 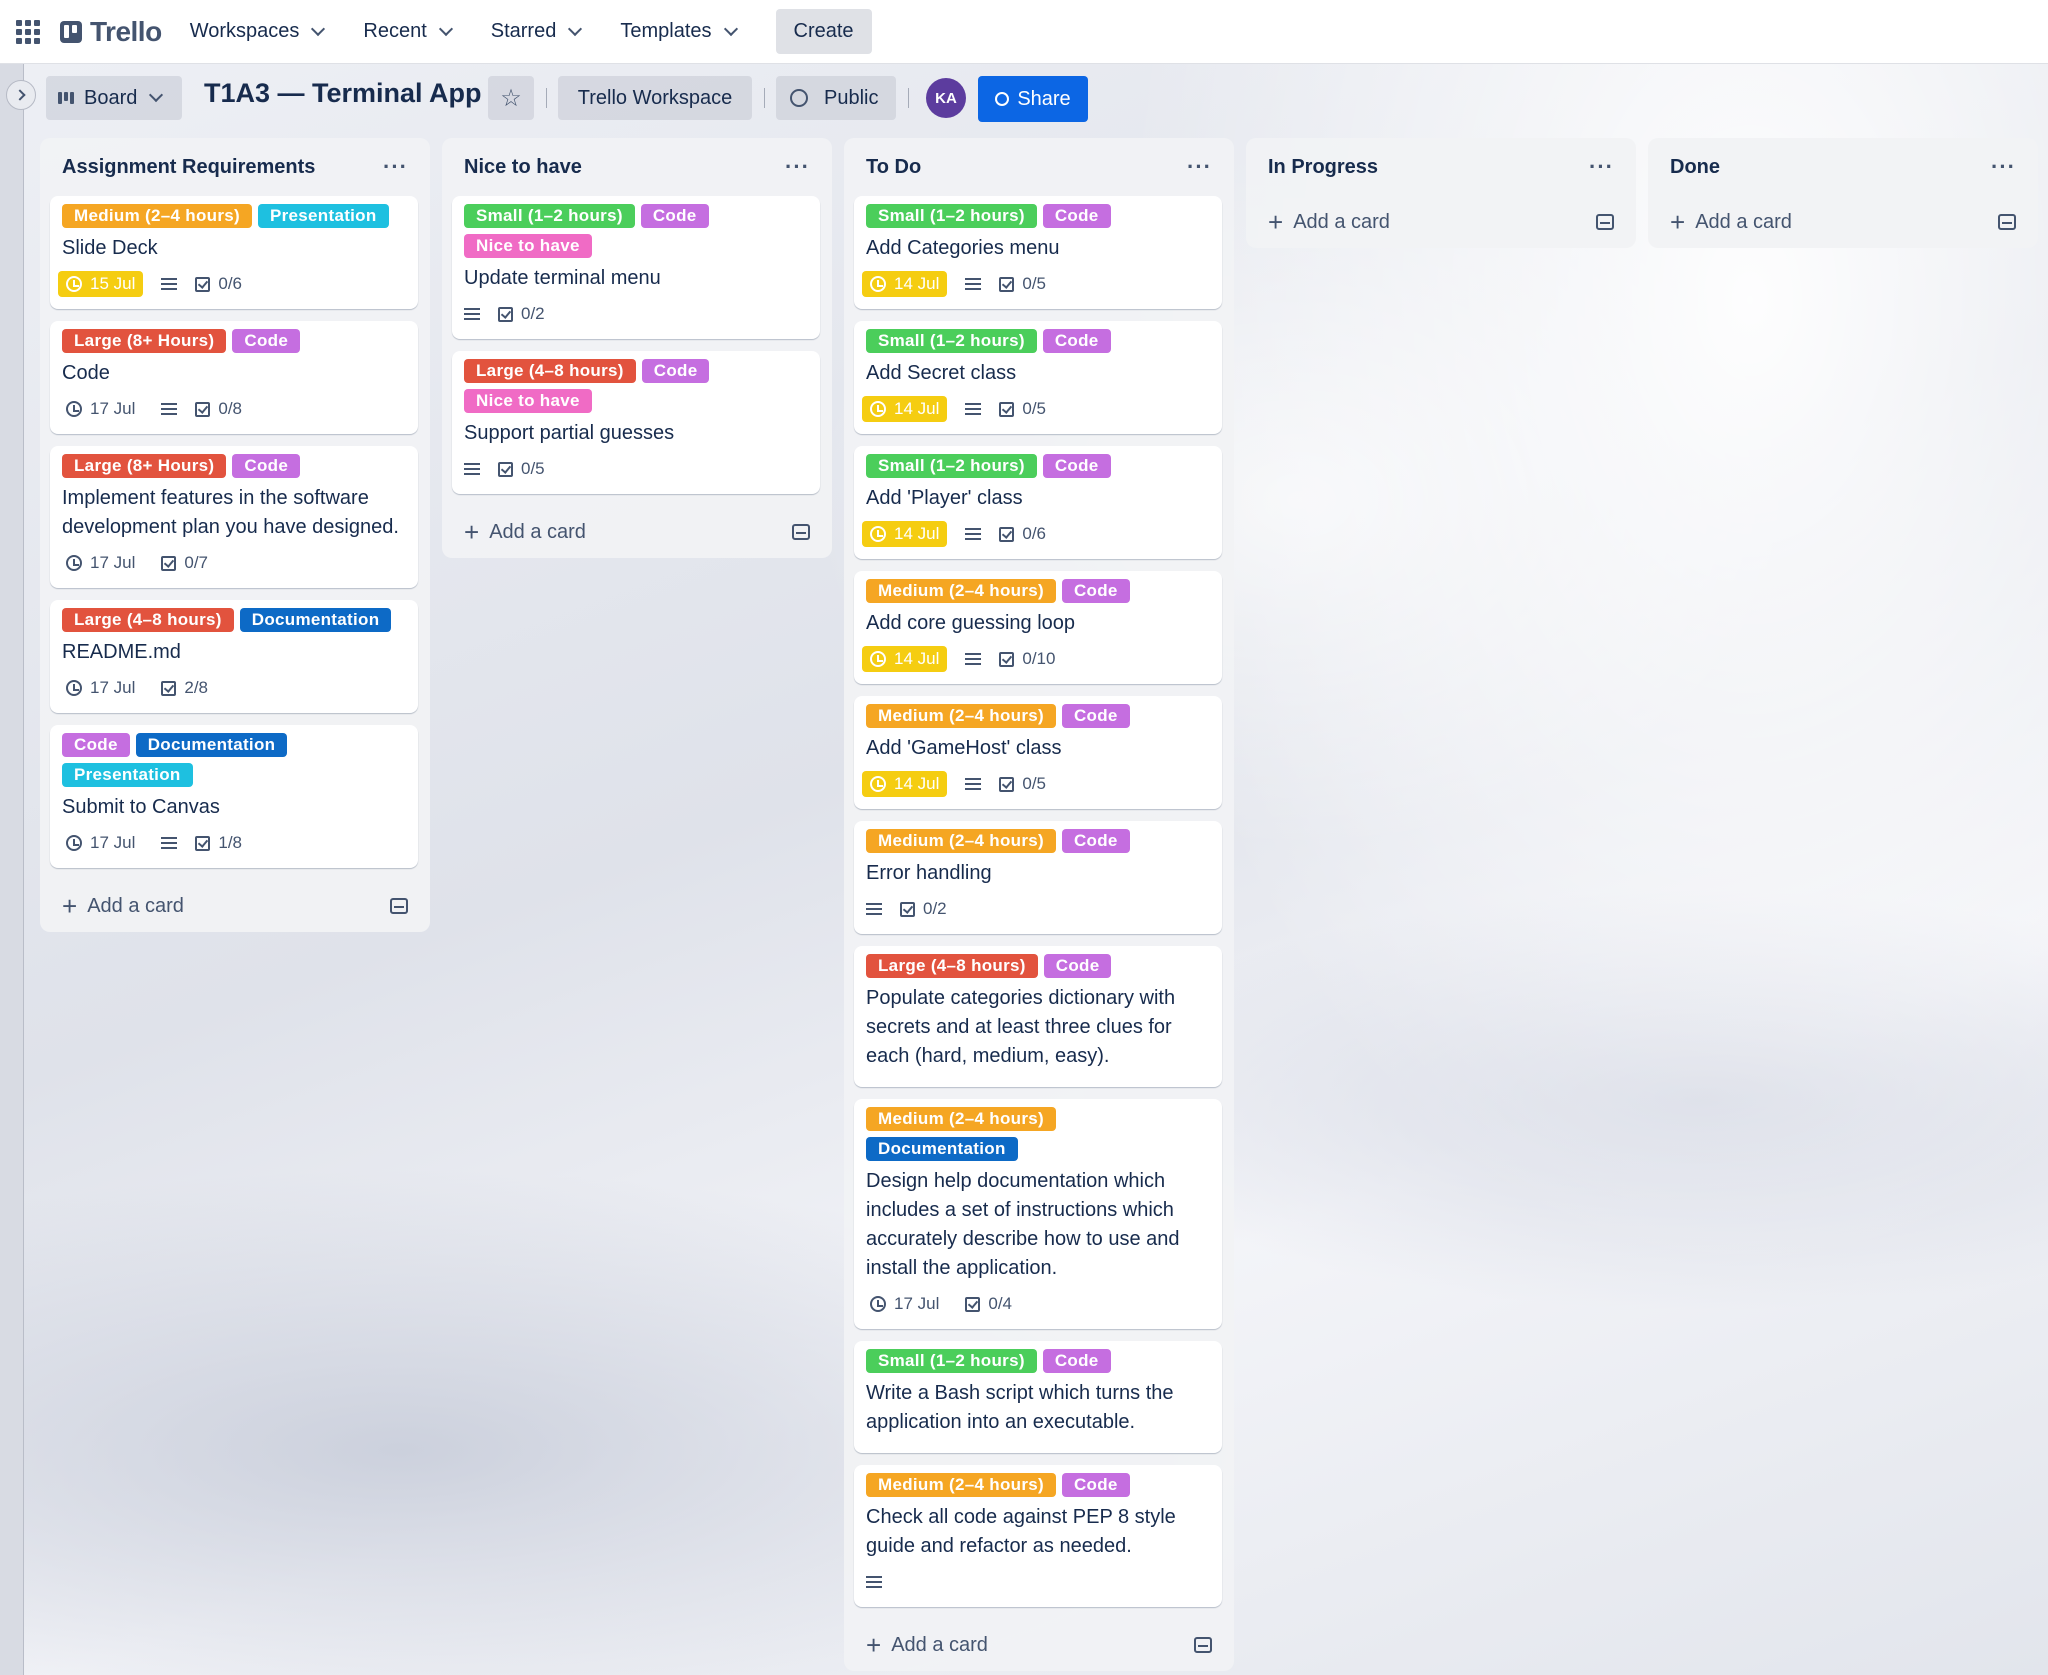 What do you see at coordinates (258, 31) in the screenshot?
I see `nav-workspaces: Workspaces` at bounding box center [258, 31].